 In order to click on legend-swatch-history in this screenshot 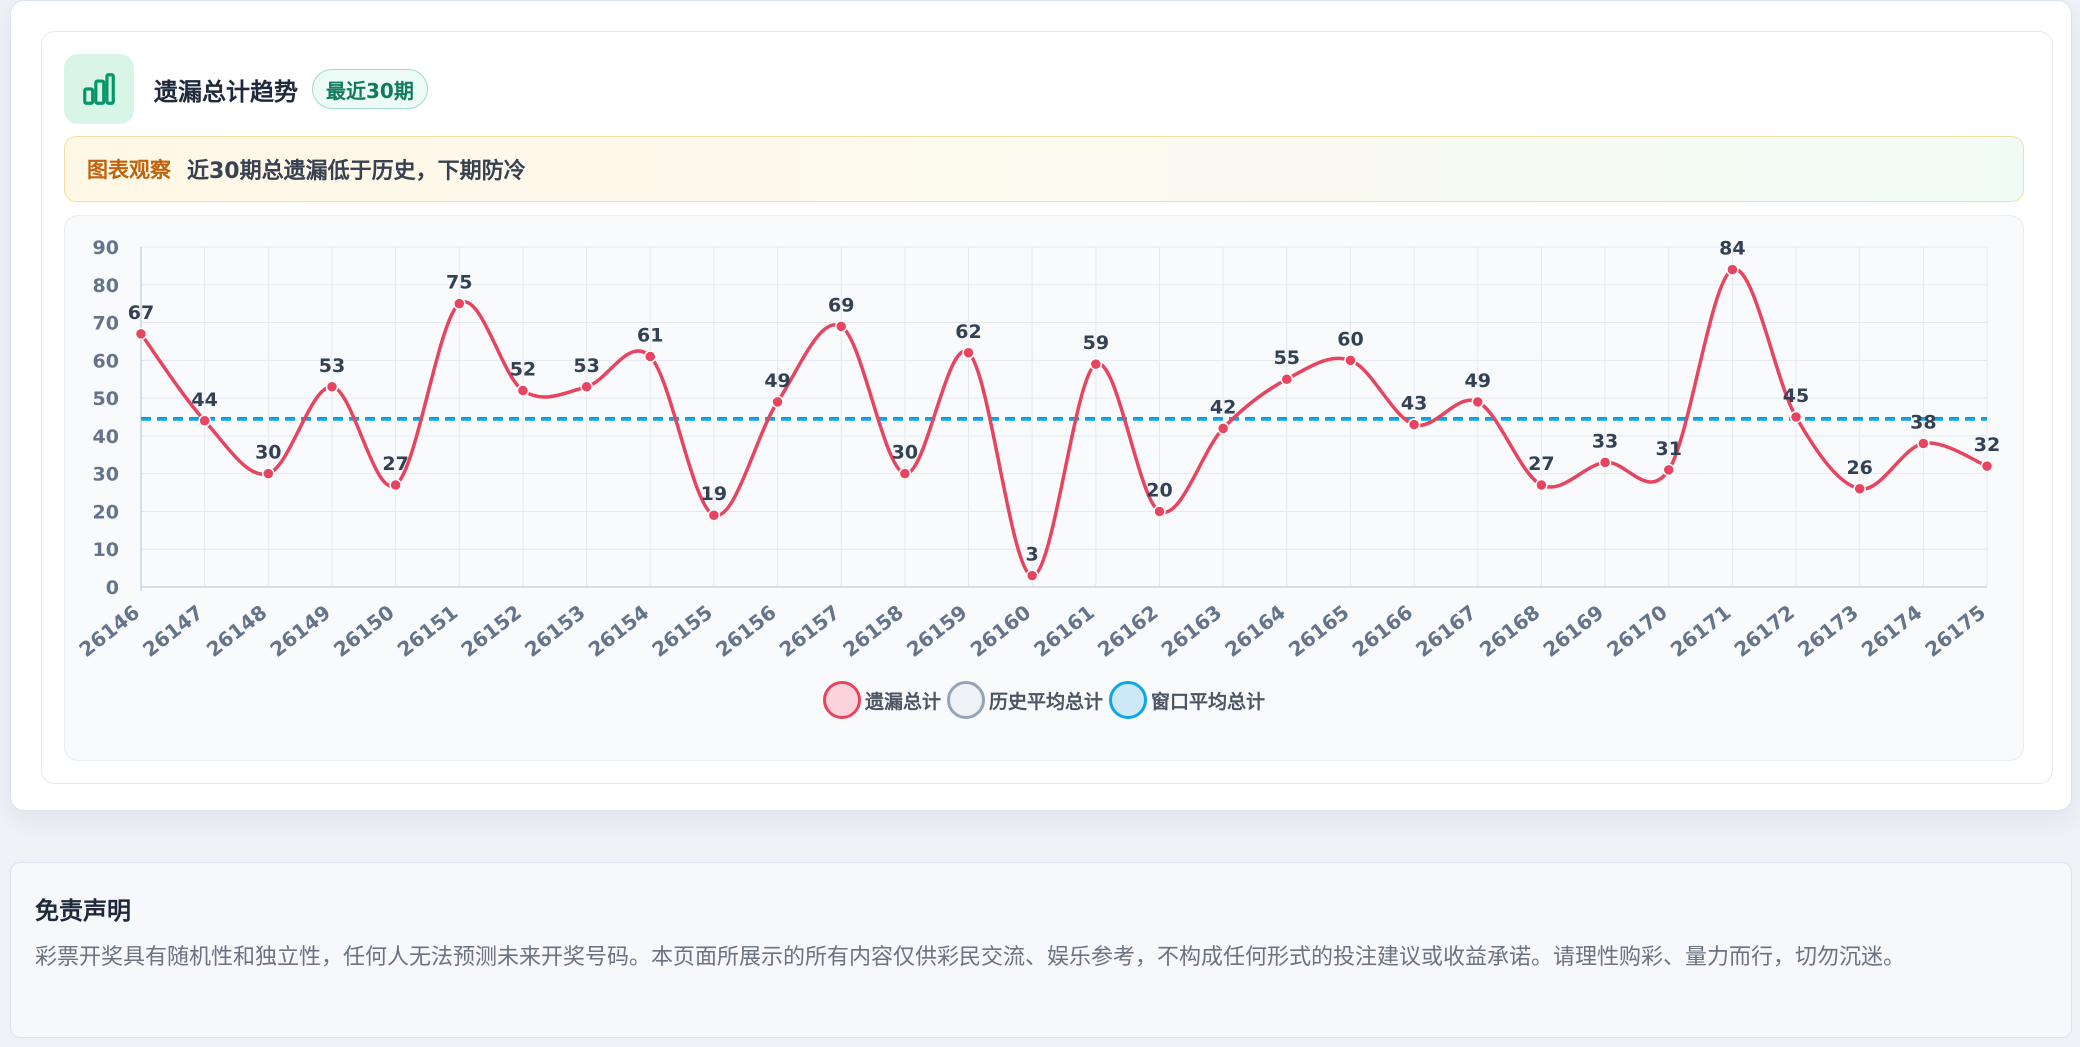, I will do `click(965, 700)`.